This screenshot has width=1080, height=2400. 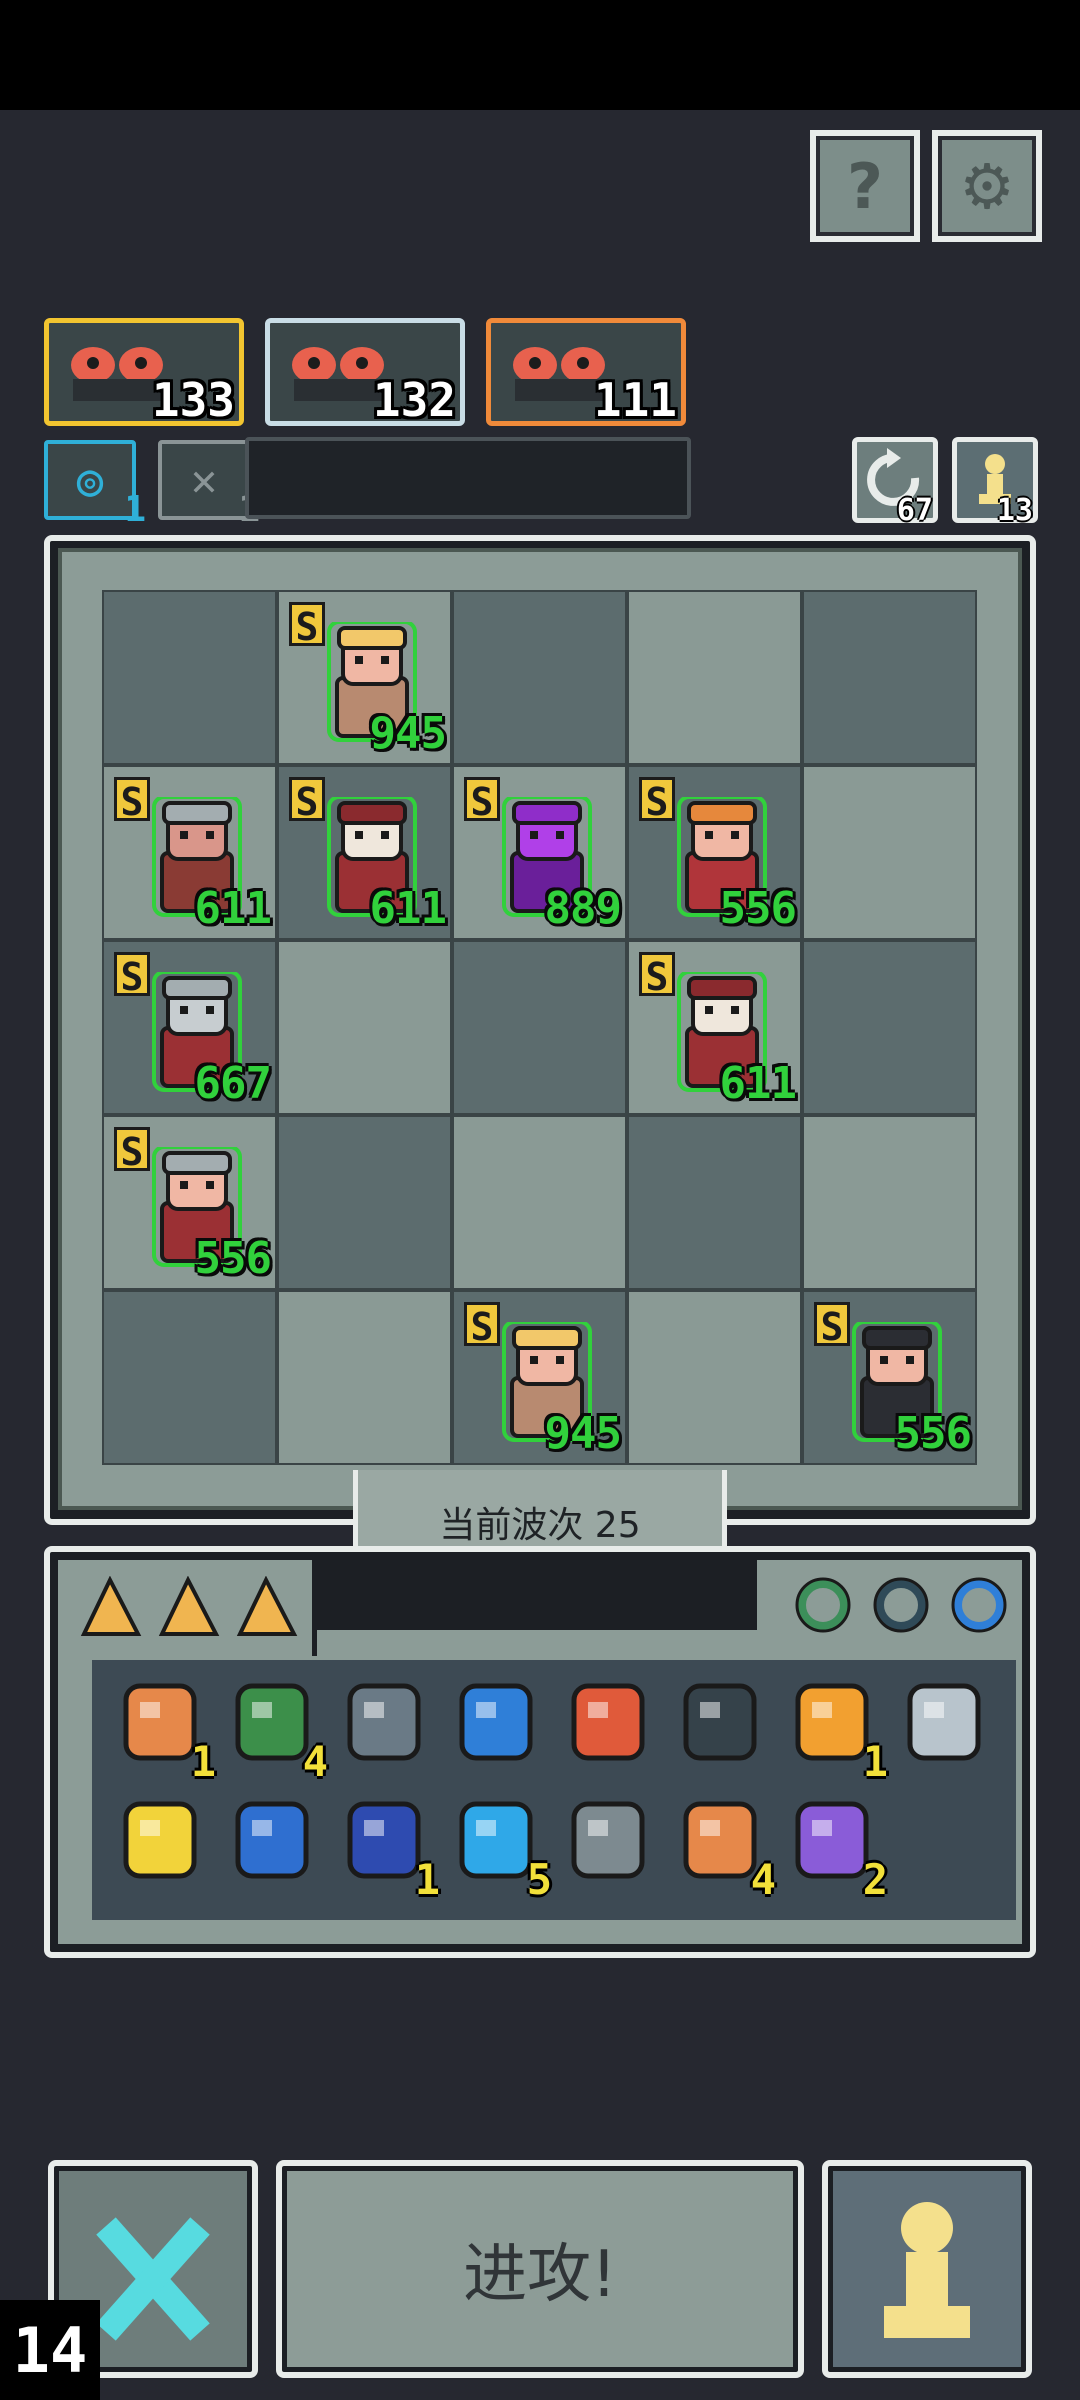 What do you see at coordinates (537, 1595) in the screenshot?
I see `inventory-gap` at bounding box center [537, 1595].